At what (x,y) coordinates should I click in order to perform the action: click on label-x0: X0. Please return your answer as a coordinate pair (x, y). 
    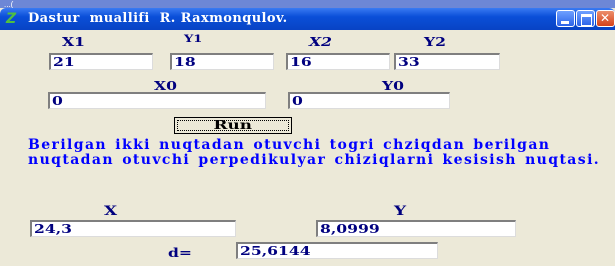
    Looking at the image, I should click on (165, 86).